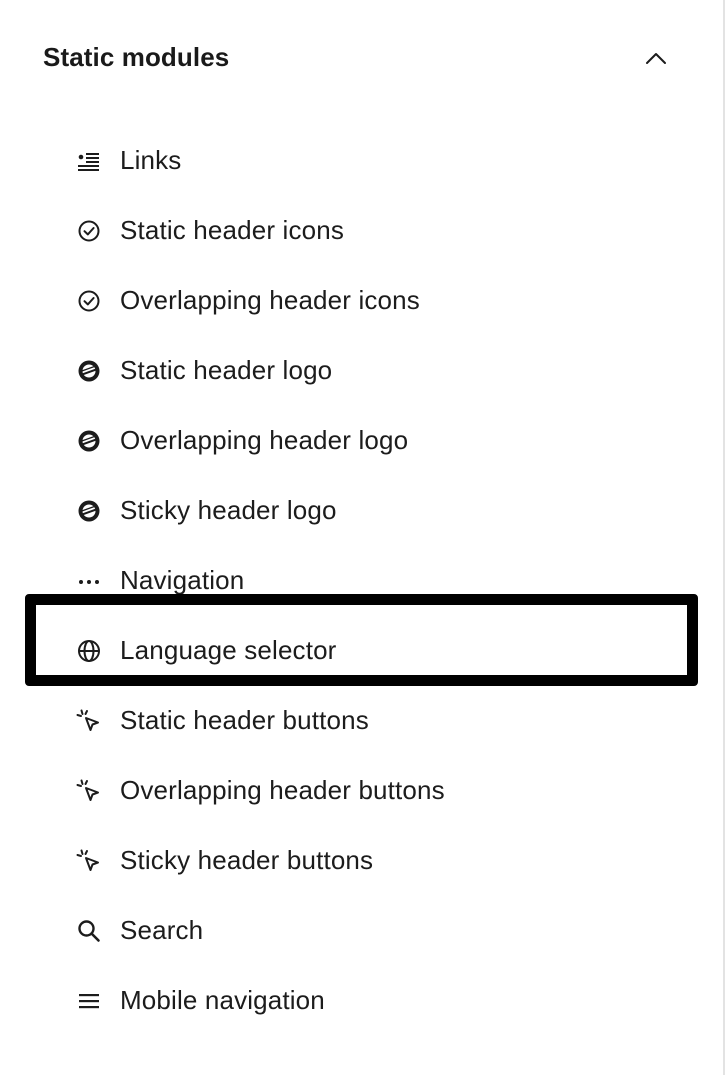 This screenshot has width=725, height=1075. Describe the element at coordinates (89, 1001) in the screenshot. I see `hamburger-menu-icon` at that location.